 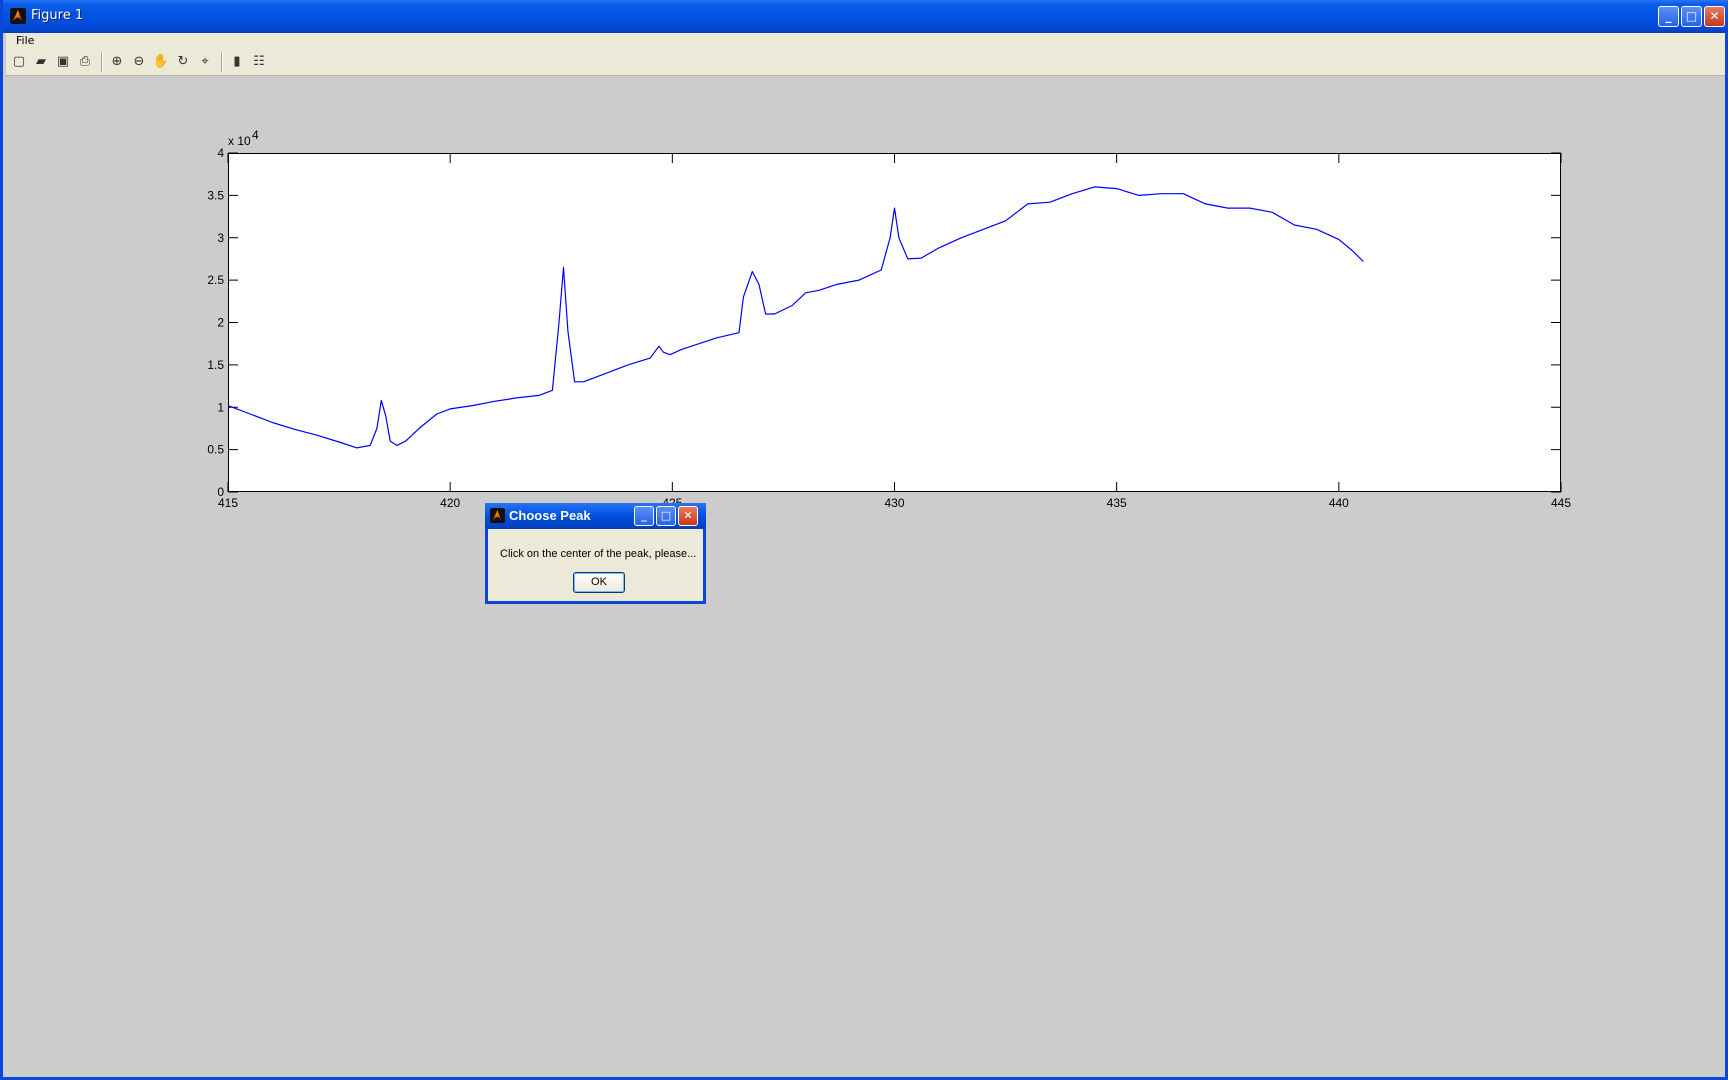 What do you see at coordinates (894, 503) in the screenshot?
I see `x-tick-label: 430` at bounding box center [894, 503].